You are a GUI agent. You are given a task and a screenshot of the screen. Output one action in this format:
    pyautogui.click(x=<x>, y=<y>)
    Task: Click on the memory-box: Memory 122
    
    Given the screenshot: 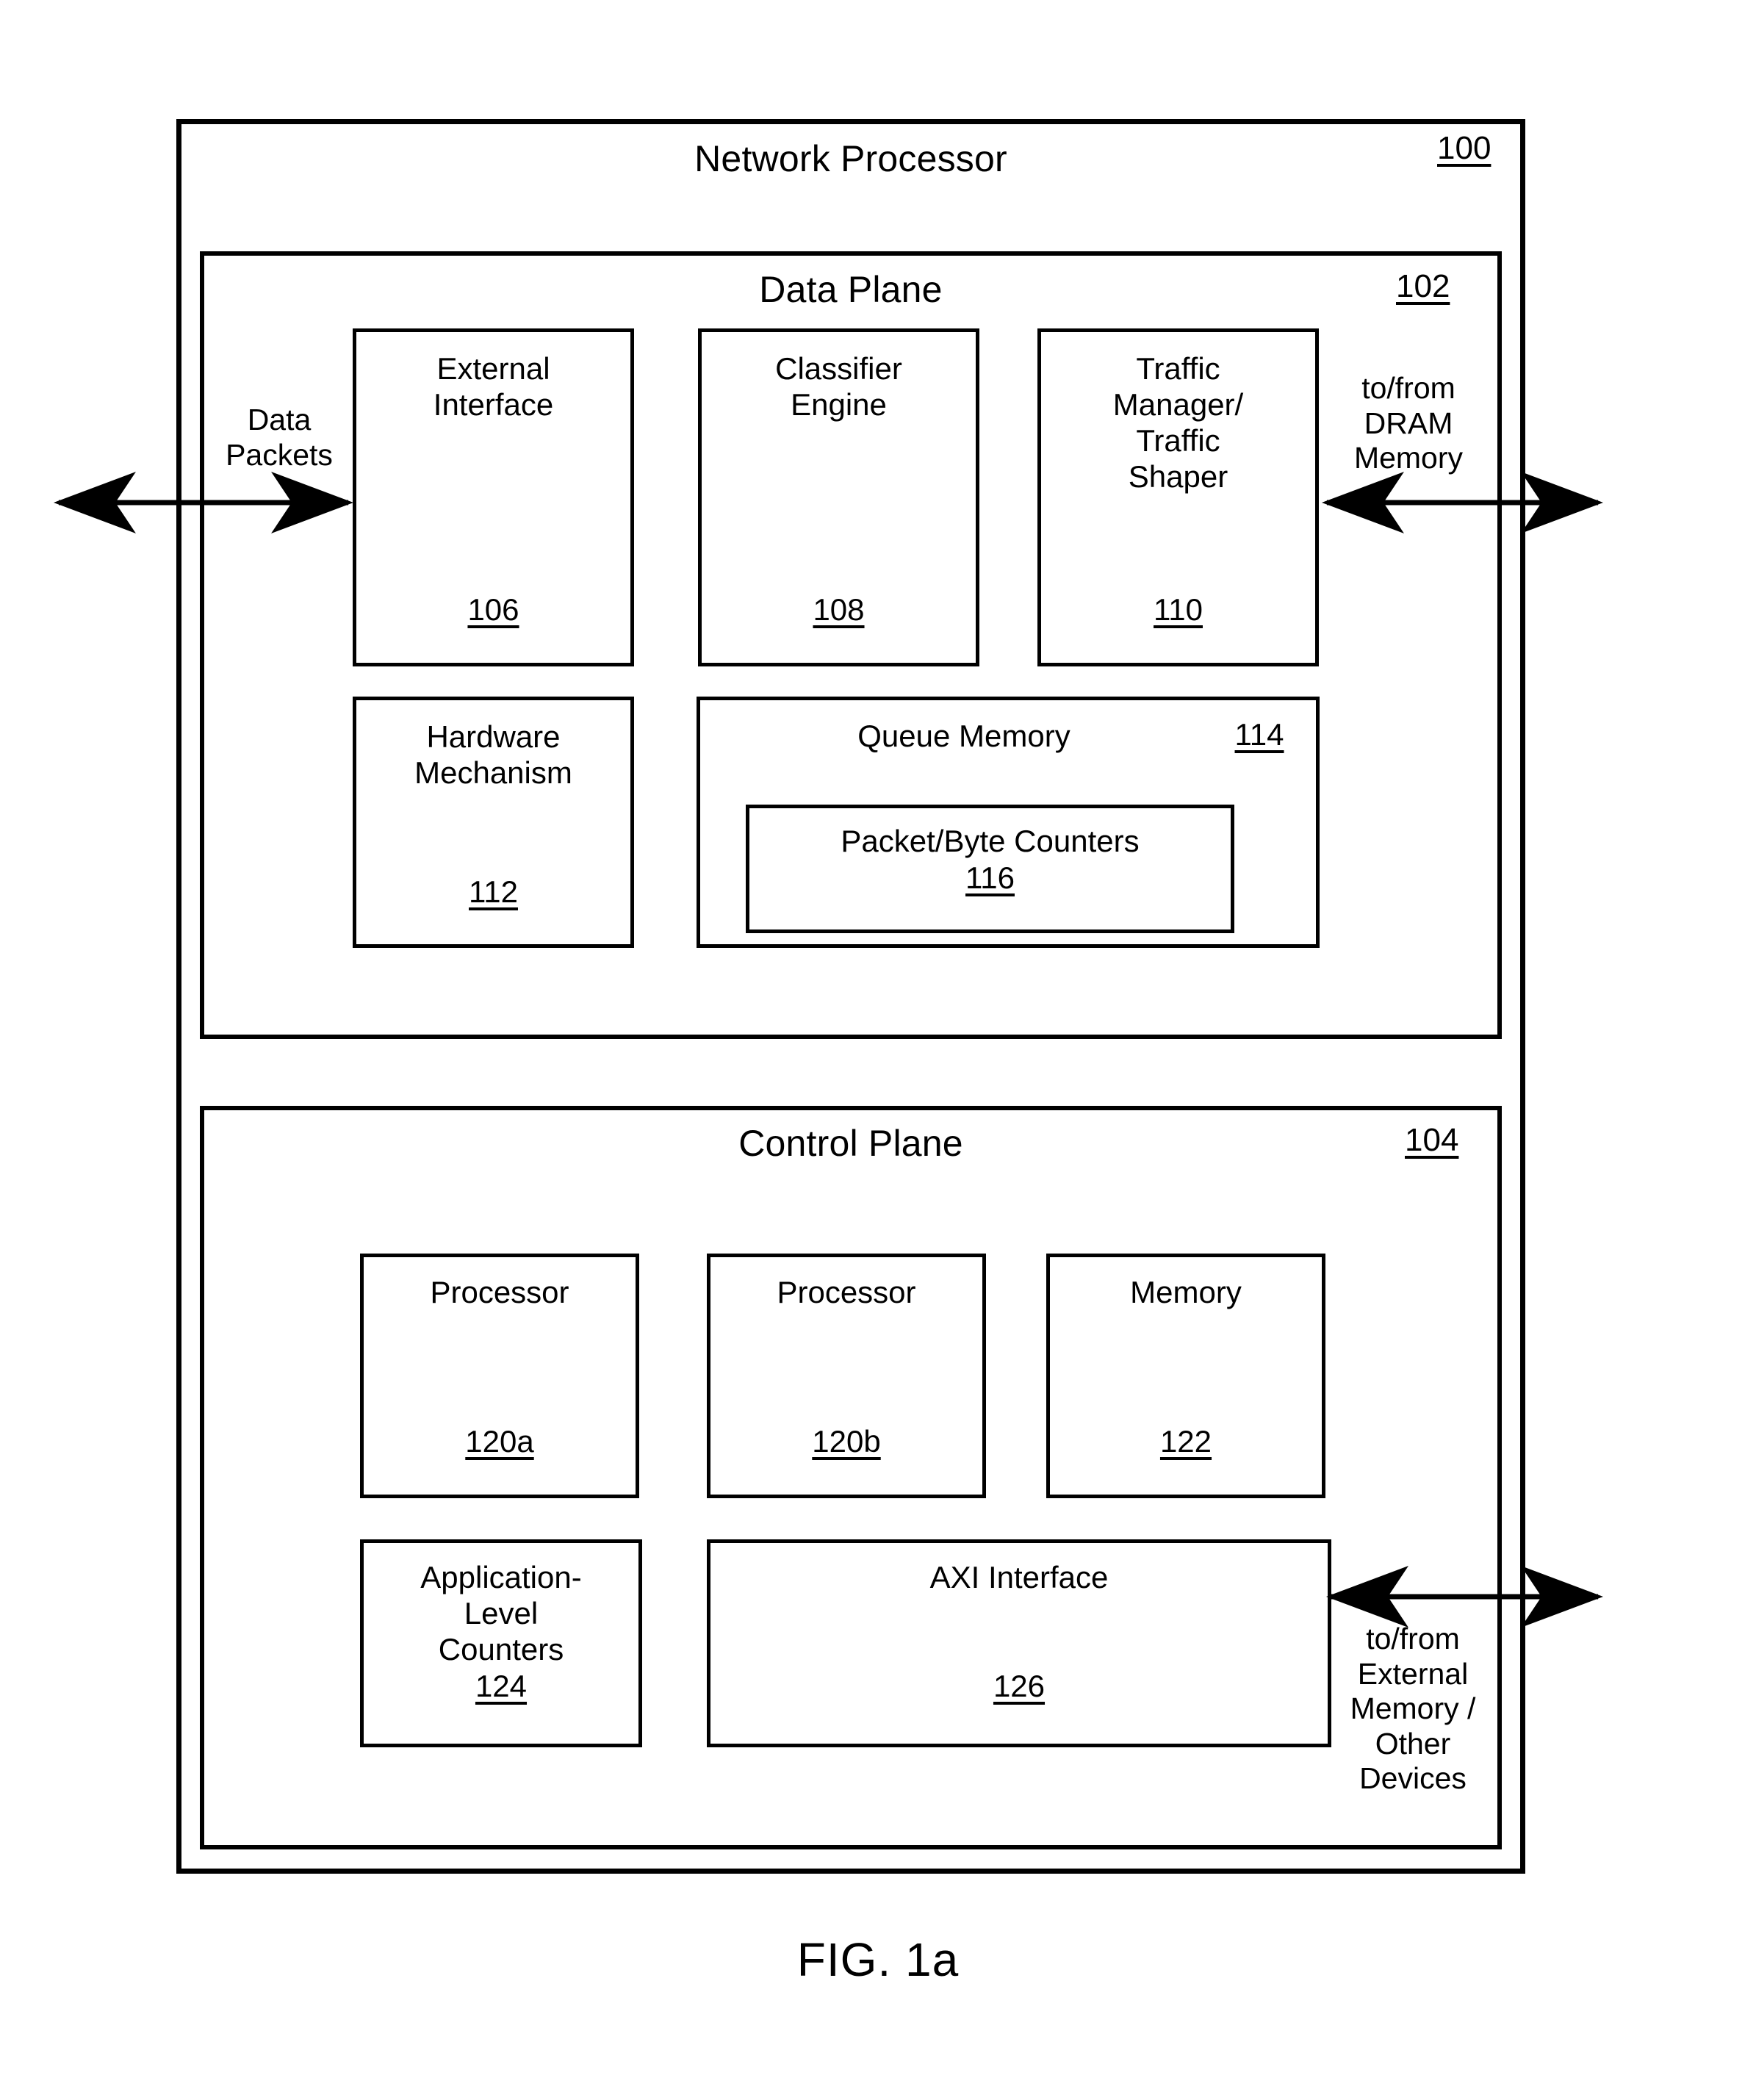 What is the action you would take?
    pyautogui.click(x=1185, y=1376)
    